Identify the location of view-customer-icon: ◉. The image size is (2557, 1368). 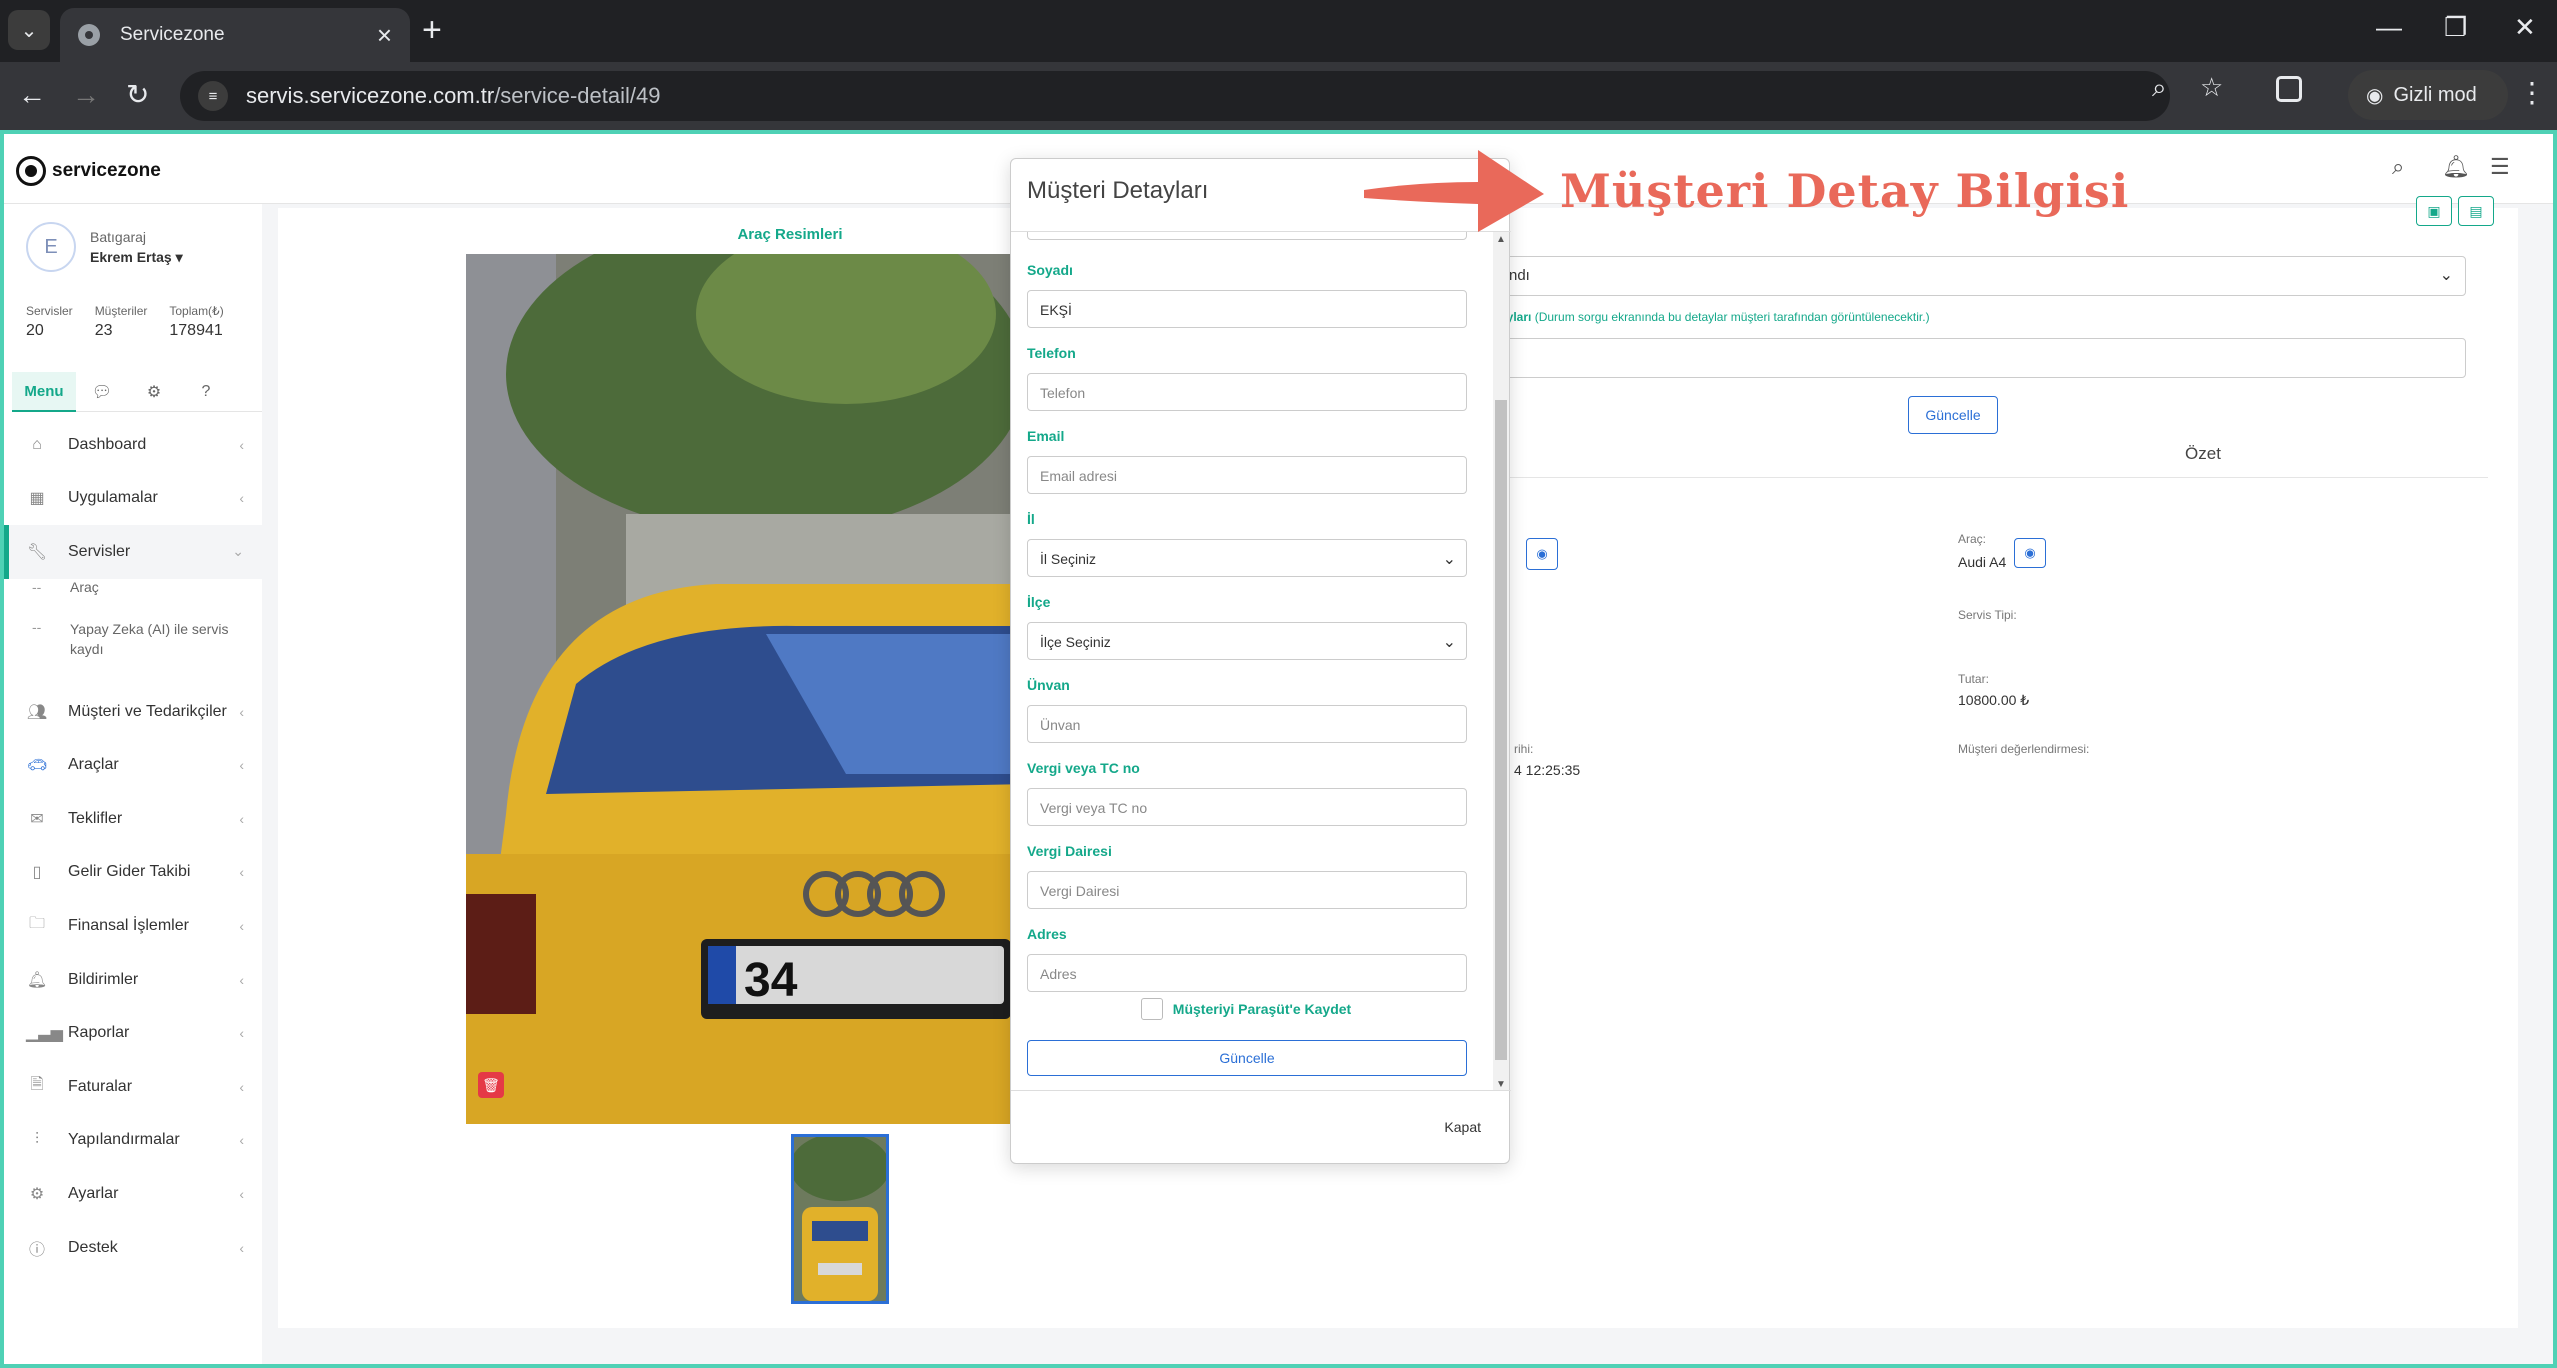
(1542, 554).